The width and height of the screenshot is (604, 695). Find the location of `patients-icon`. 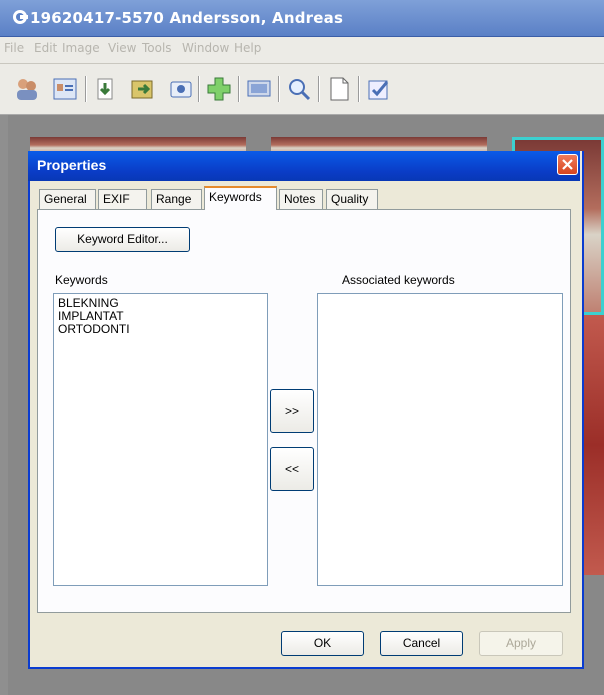

patients-icon is located at coordinates (27, 89).